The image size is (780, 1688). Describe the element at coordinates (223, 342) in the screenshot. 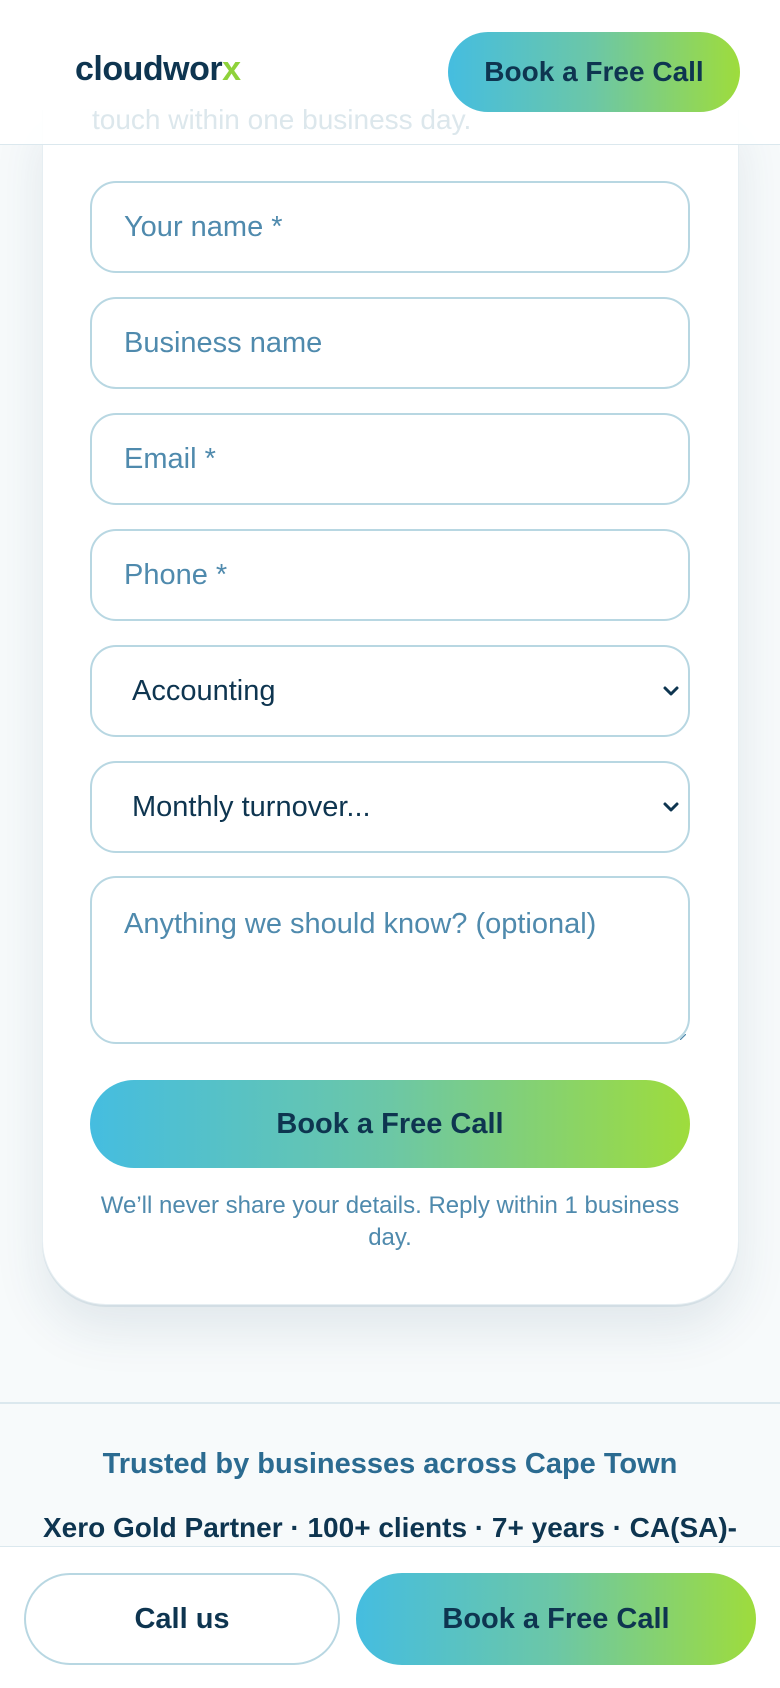

I see `business-placeholder: Business name` at that location.